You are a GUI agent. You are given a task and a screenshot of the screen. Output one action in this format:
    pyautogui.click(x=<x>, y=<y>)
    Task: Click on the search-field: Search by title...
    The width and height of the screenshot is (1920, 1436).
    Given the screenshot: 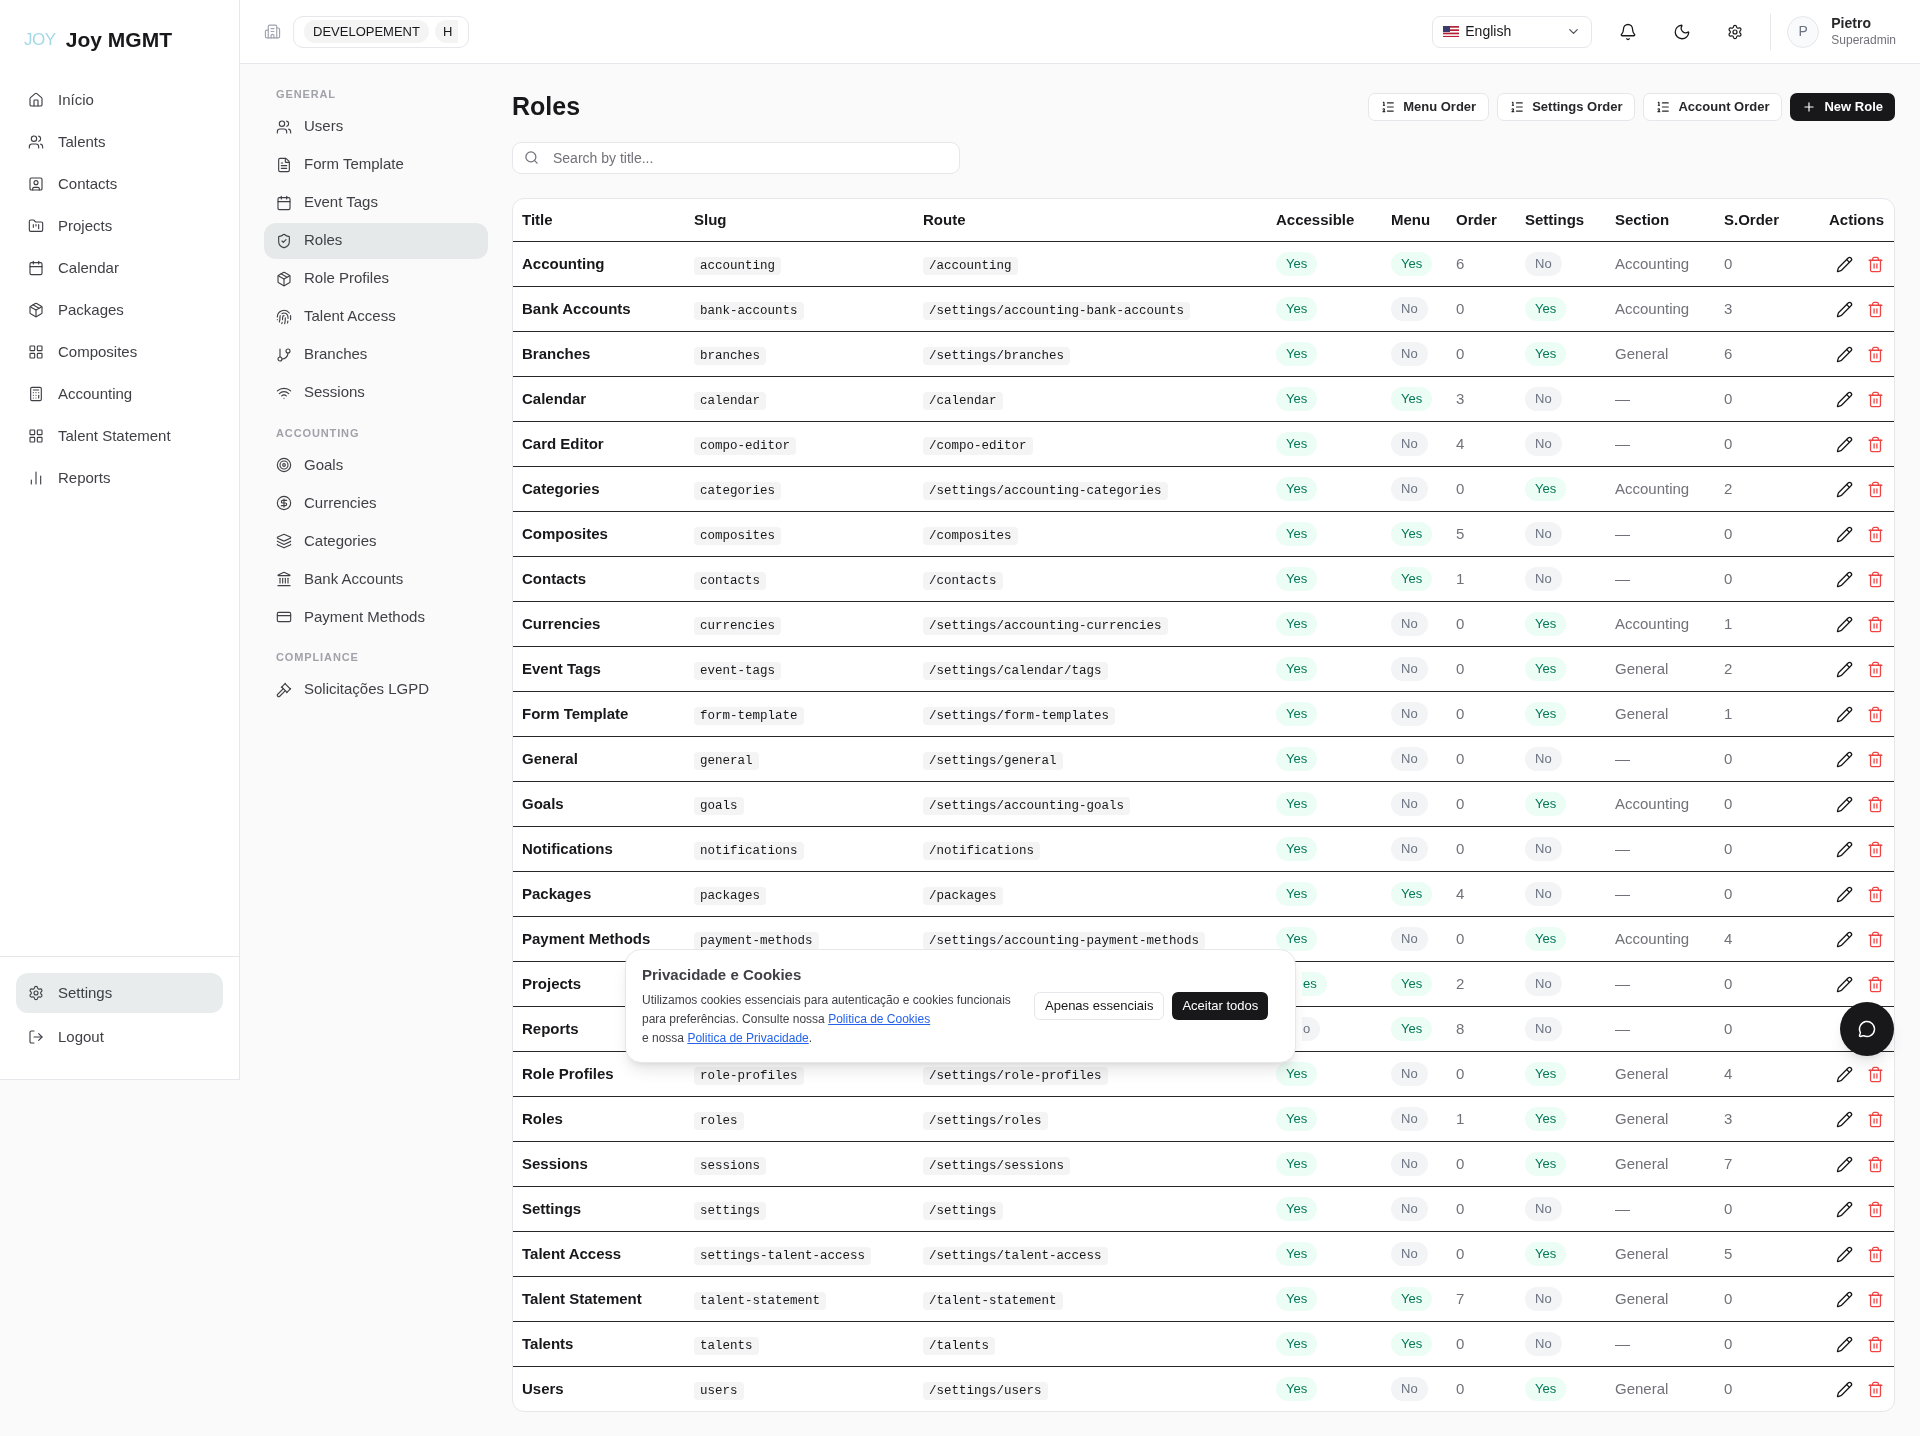 What is the action you would take?
    pyautogui.click(x=736, y=158)
    